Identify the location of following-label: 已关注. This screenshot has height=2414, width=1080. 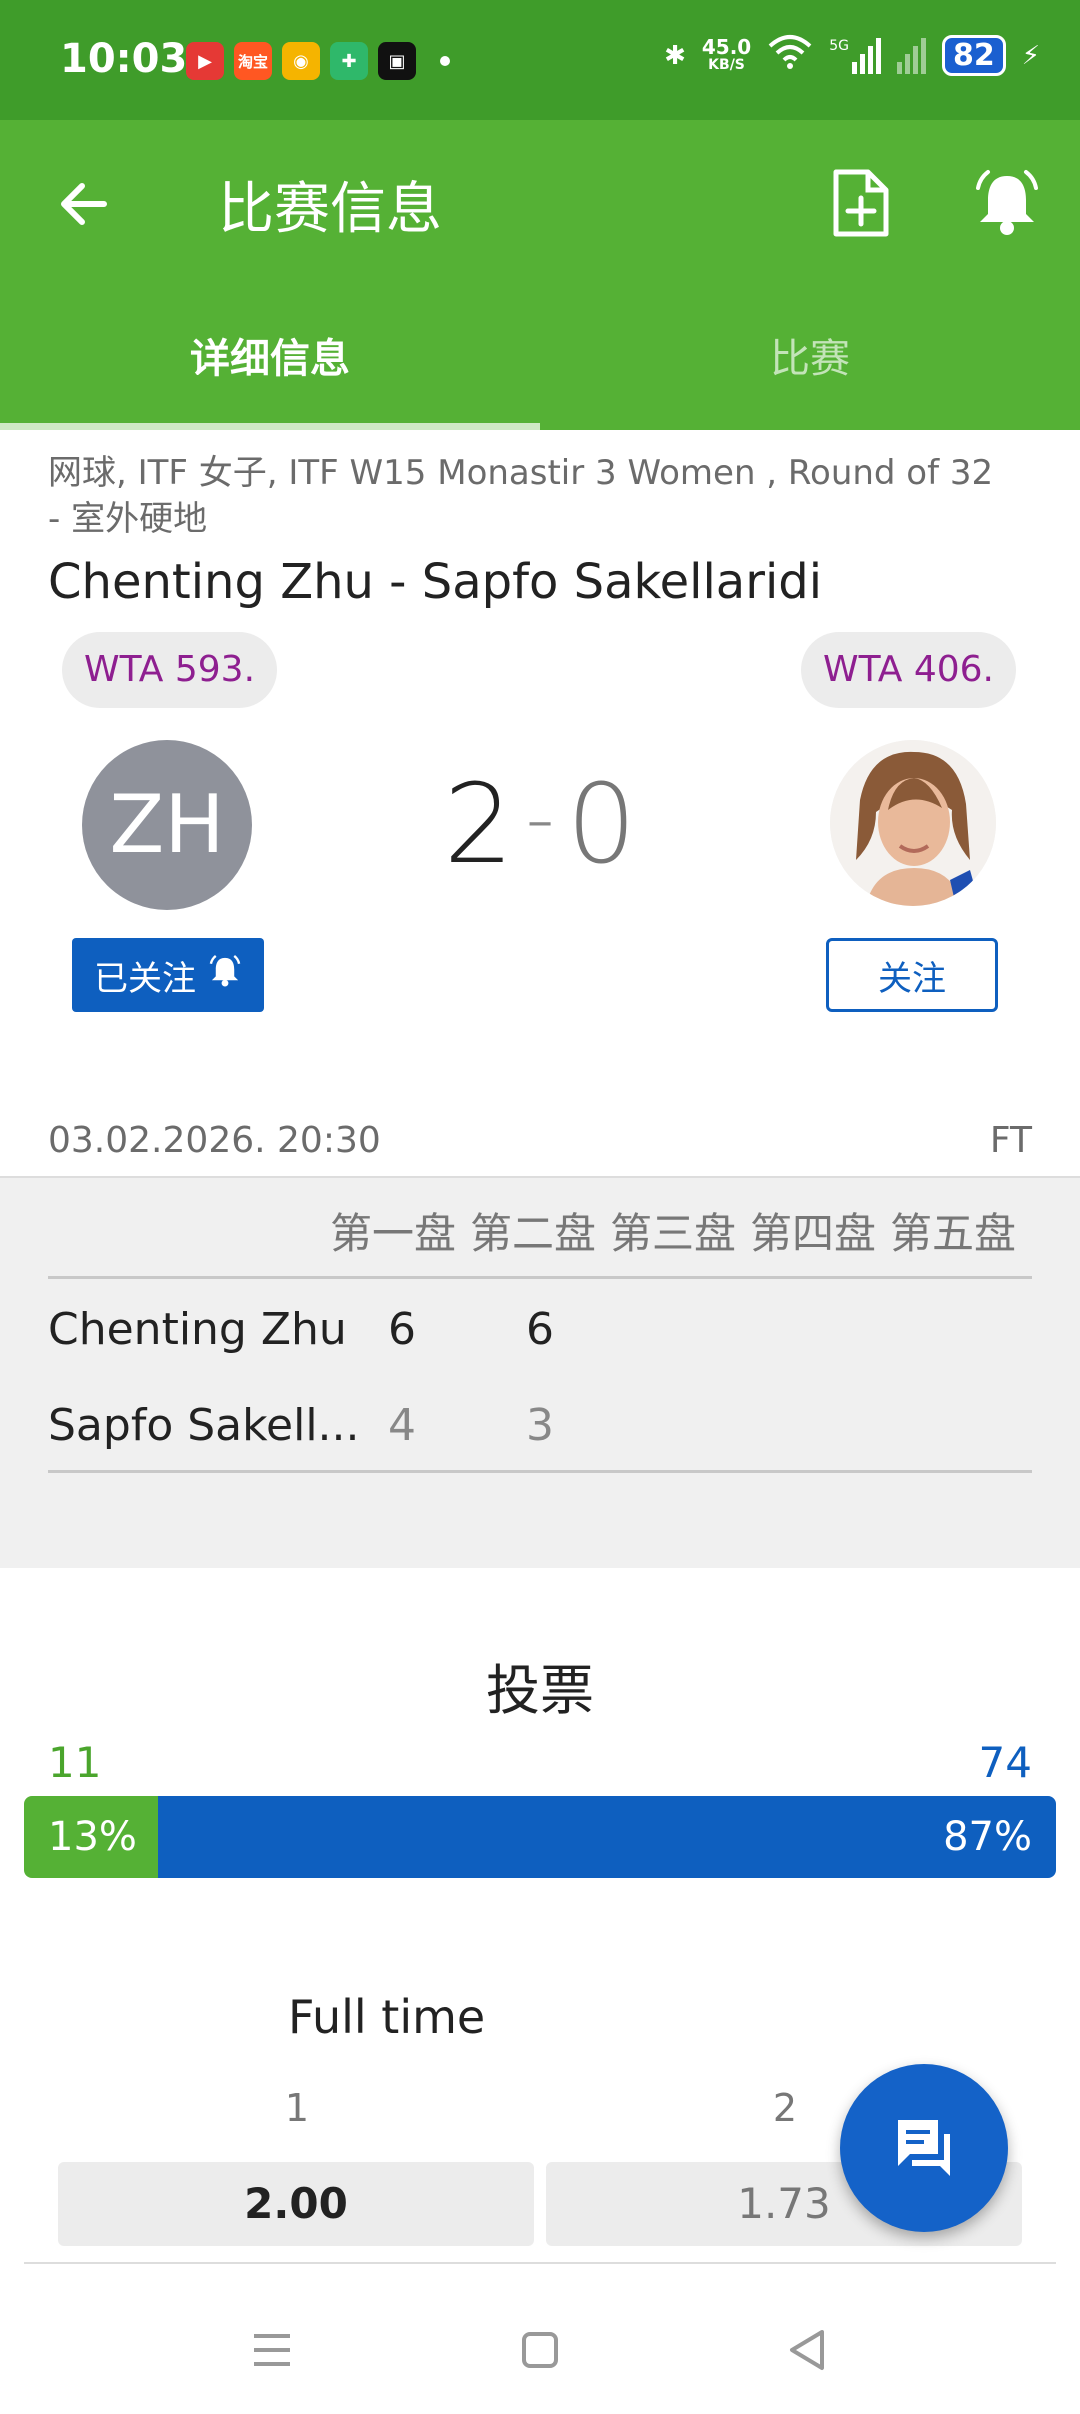
(145, 978).